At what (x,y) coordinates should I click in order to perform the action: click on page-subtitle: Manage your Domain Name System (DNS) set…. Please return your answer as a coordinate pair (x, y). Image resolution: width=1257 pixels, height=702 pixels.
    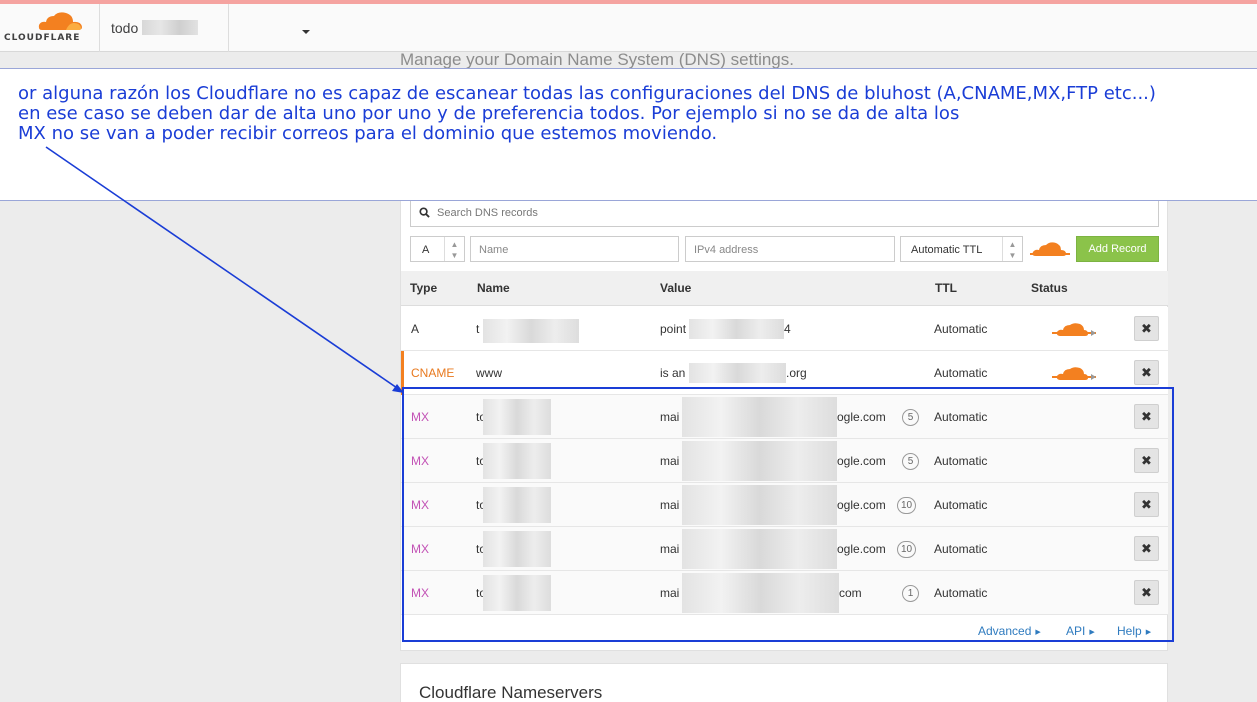
    Looking at the image, I should click on (597, 59).